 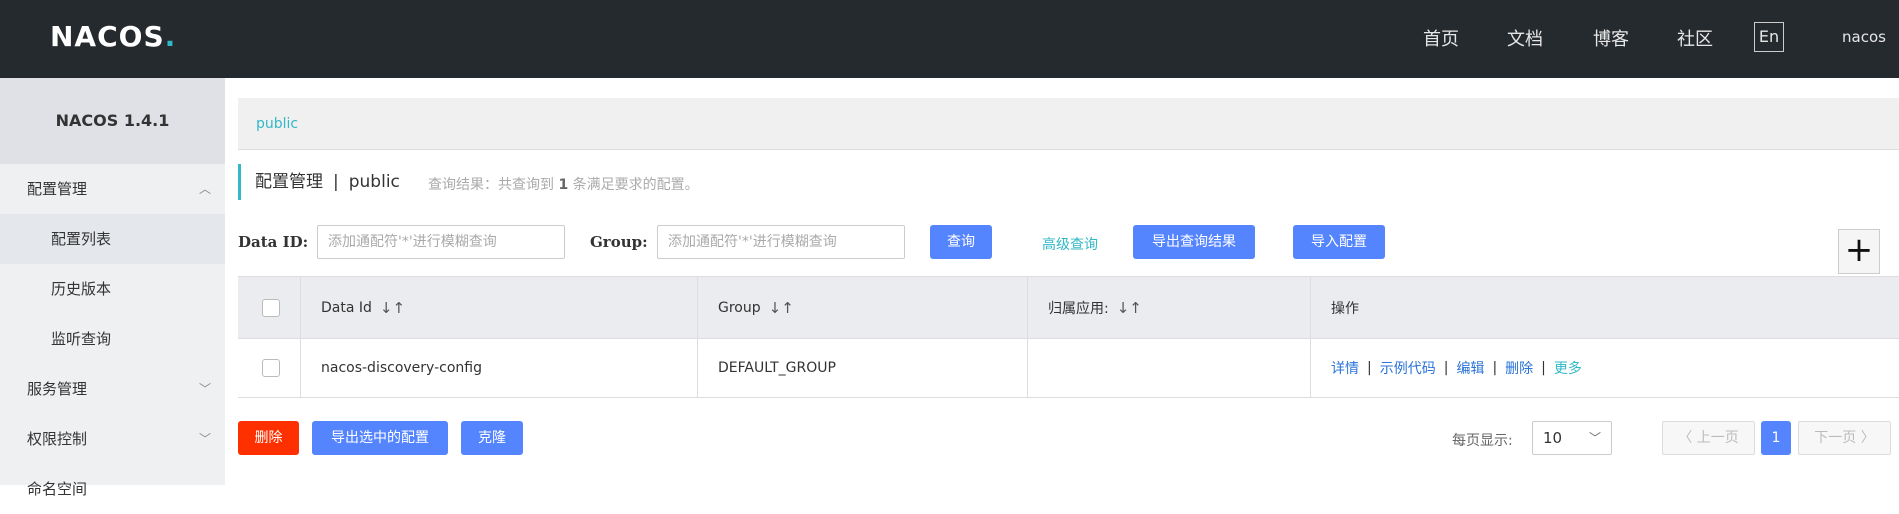 What do you see at coordinates (112, 339) in the screenshot?
I see `sidebar-item-listener: 监听查询` at bounding box center [112, 339].